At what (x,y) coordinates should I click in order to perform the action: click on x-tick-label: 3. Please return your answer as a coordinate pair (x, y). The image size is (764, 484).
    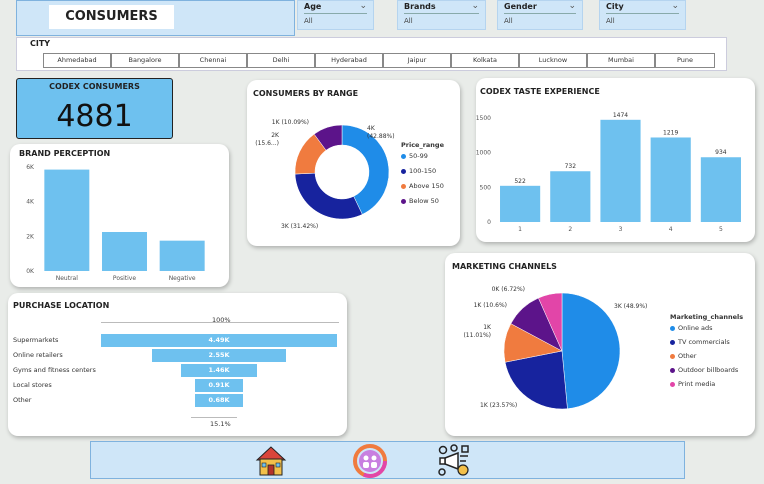
    Looking at the image, I should click on (621, 229).